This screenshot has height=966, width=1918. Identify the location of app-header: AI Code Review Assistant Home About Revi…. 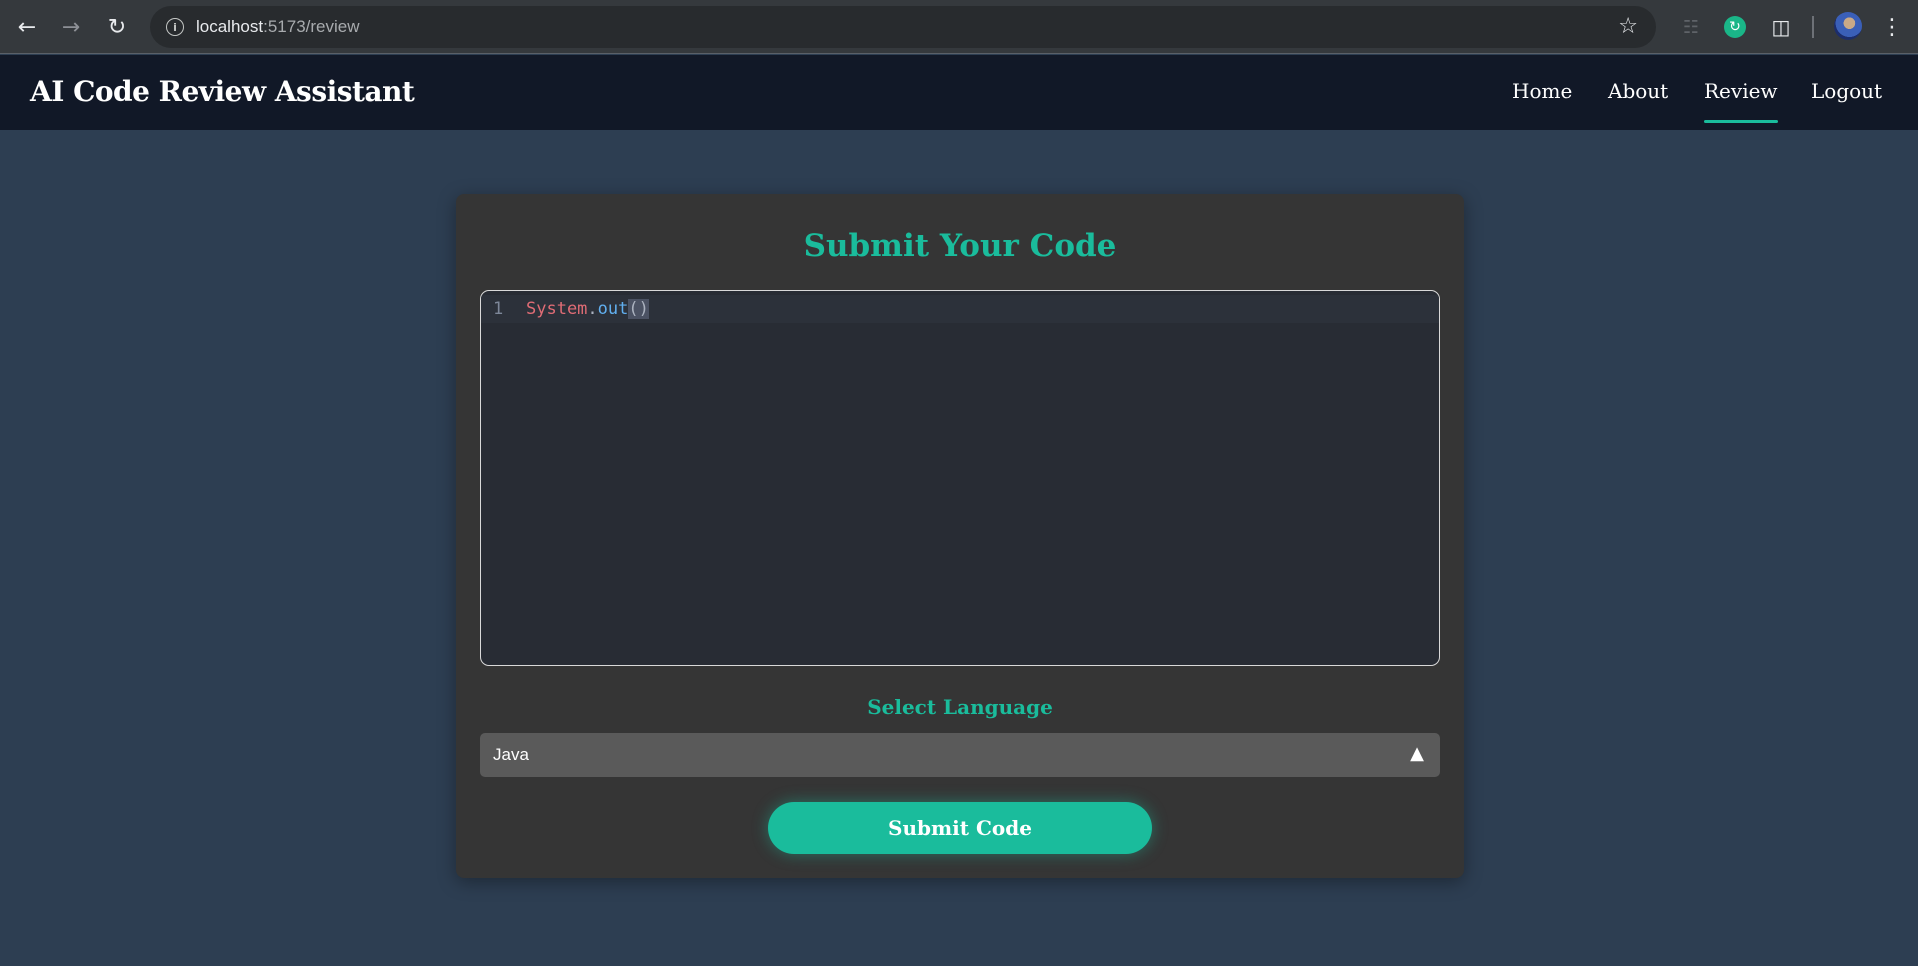
(959, 92).